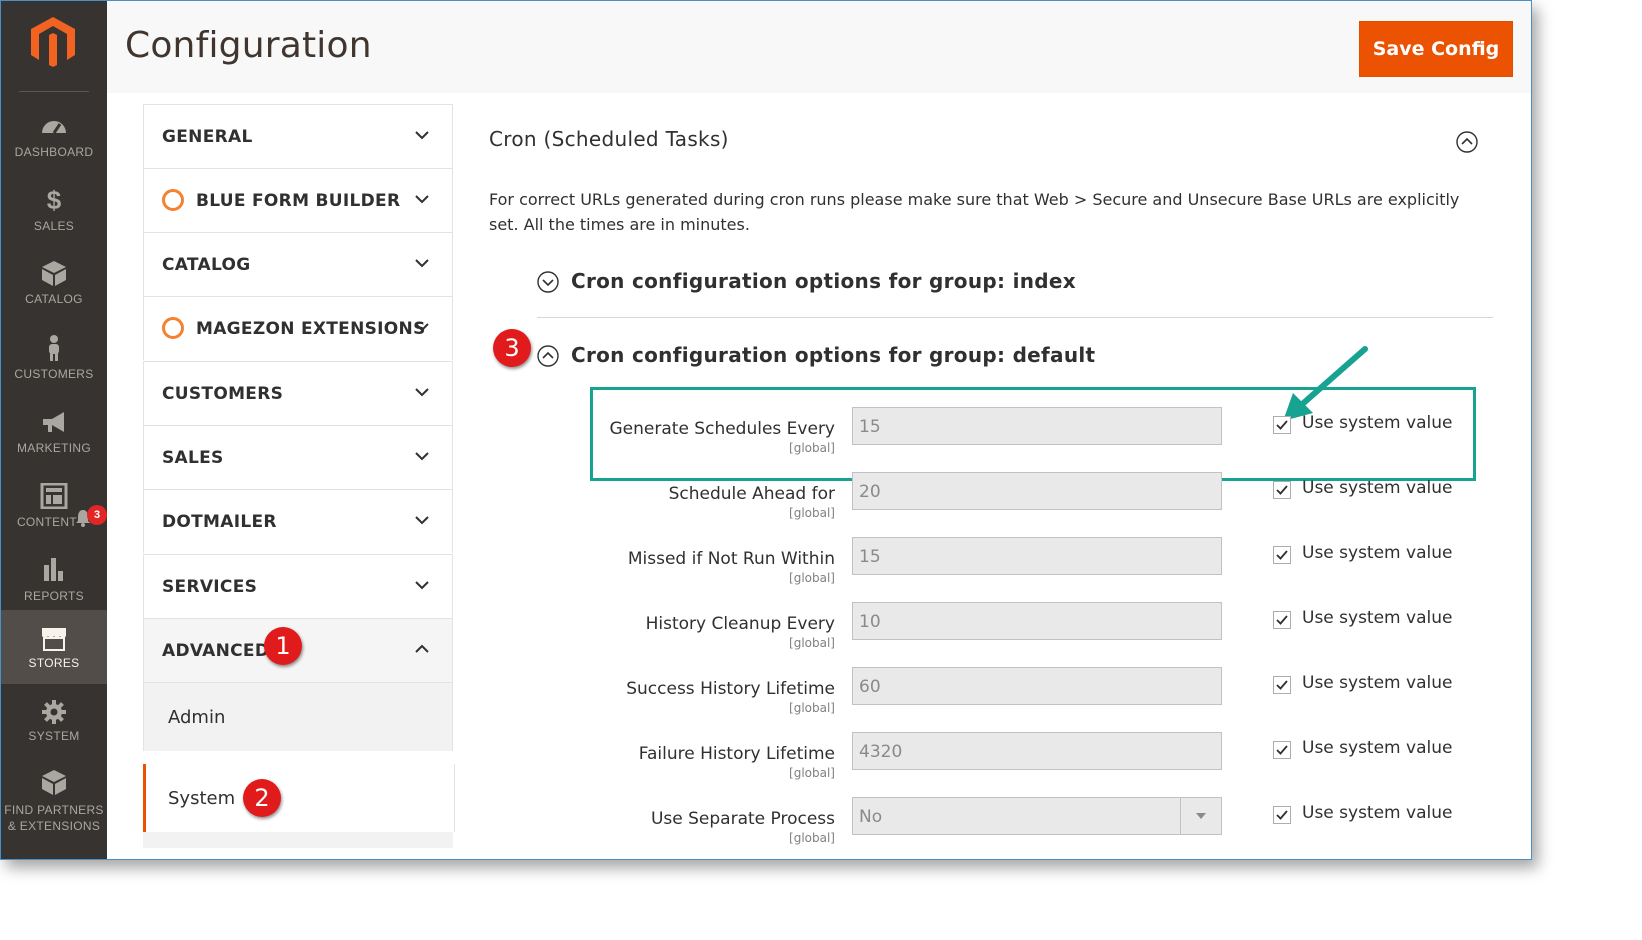 This screenshot has height=940, width=1642. What do you see at coordinates (202, 798) in the screenshot?
I see `subtab-label: System` at bounding box center [202, 798].